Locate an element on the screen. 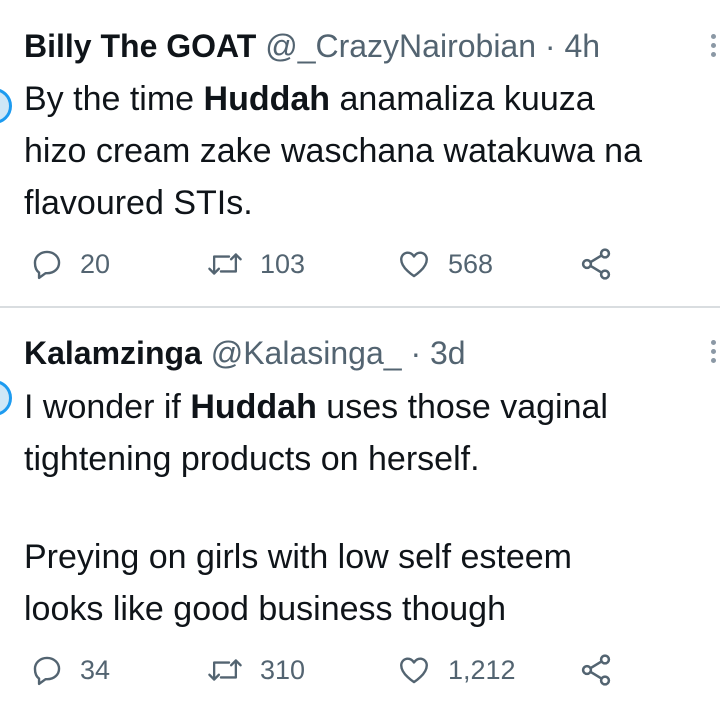 The image size is (720, 720). user-handle: @_CrazyNairobian is located at coordinates (400, 46).